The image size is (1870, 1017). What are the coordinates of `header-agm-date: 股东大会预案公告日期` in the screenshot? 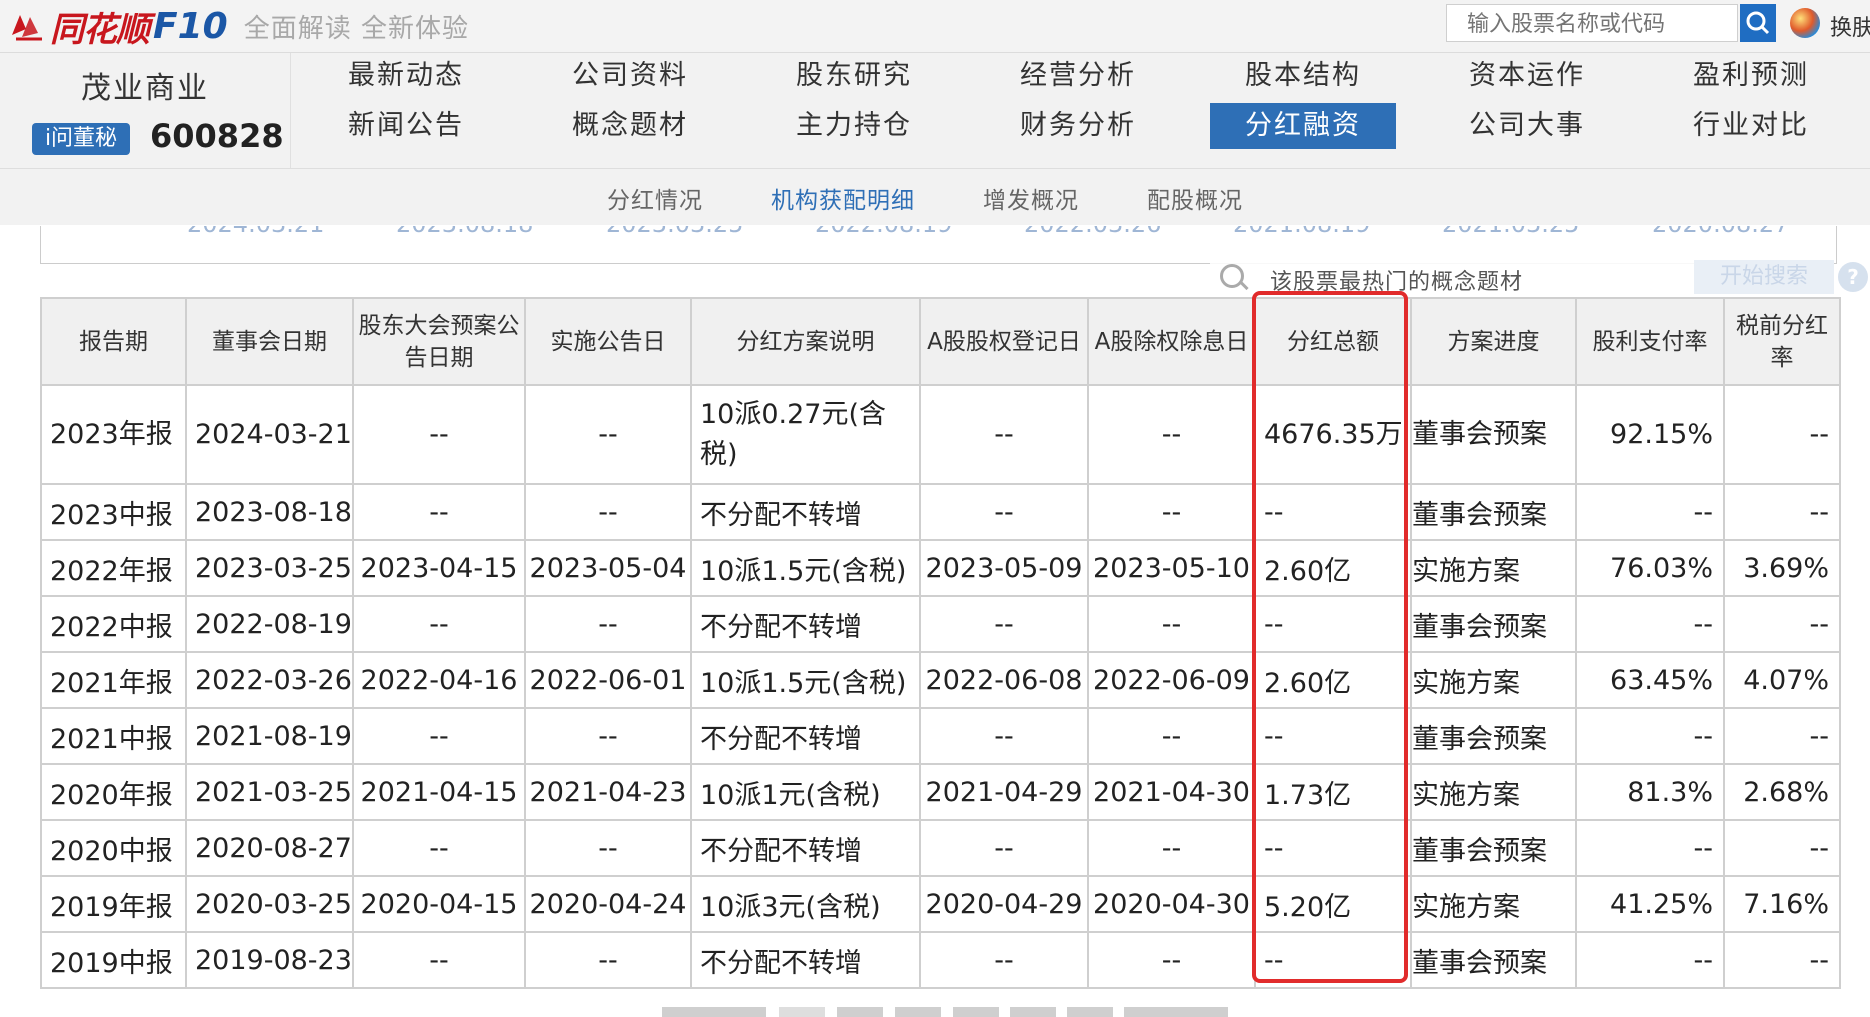 It's located at (439, 341).